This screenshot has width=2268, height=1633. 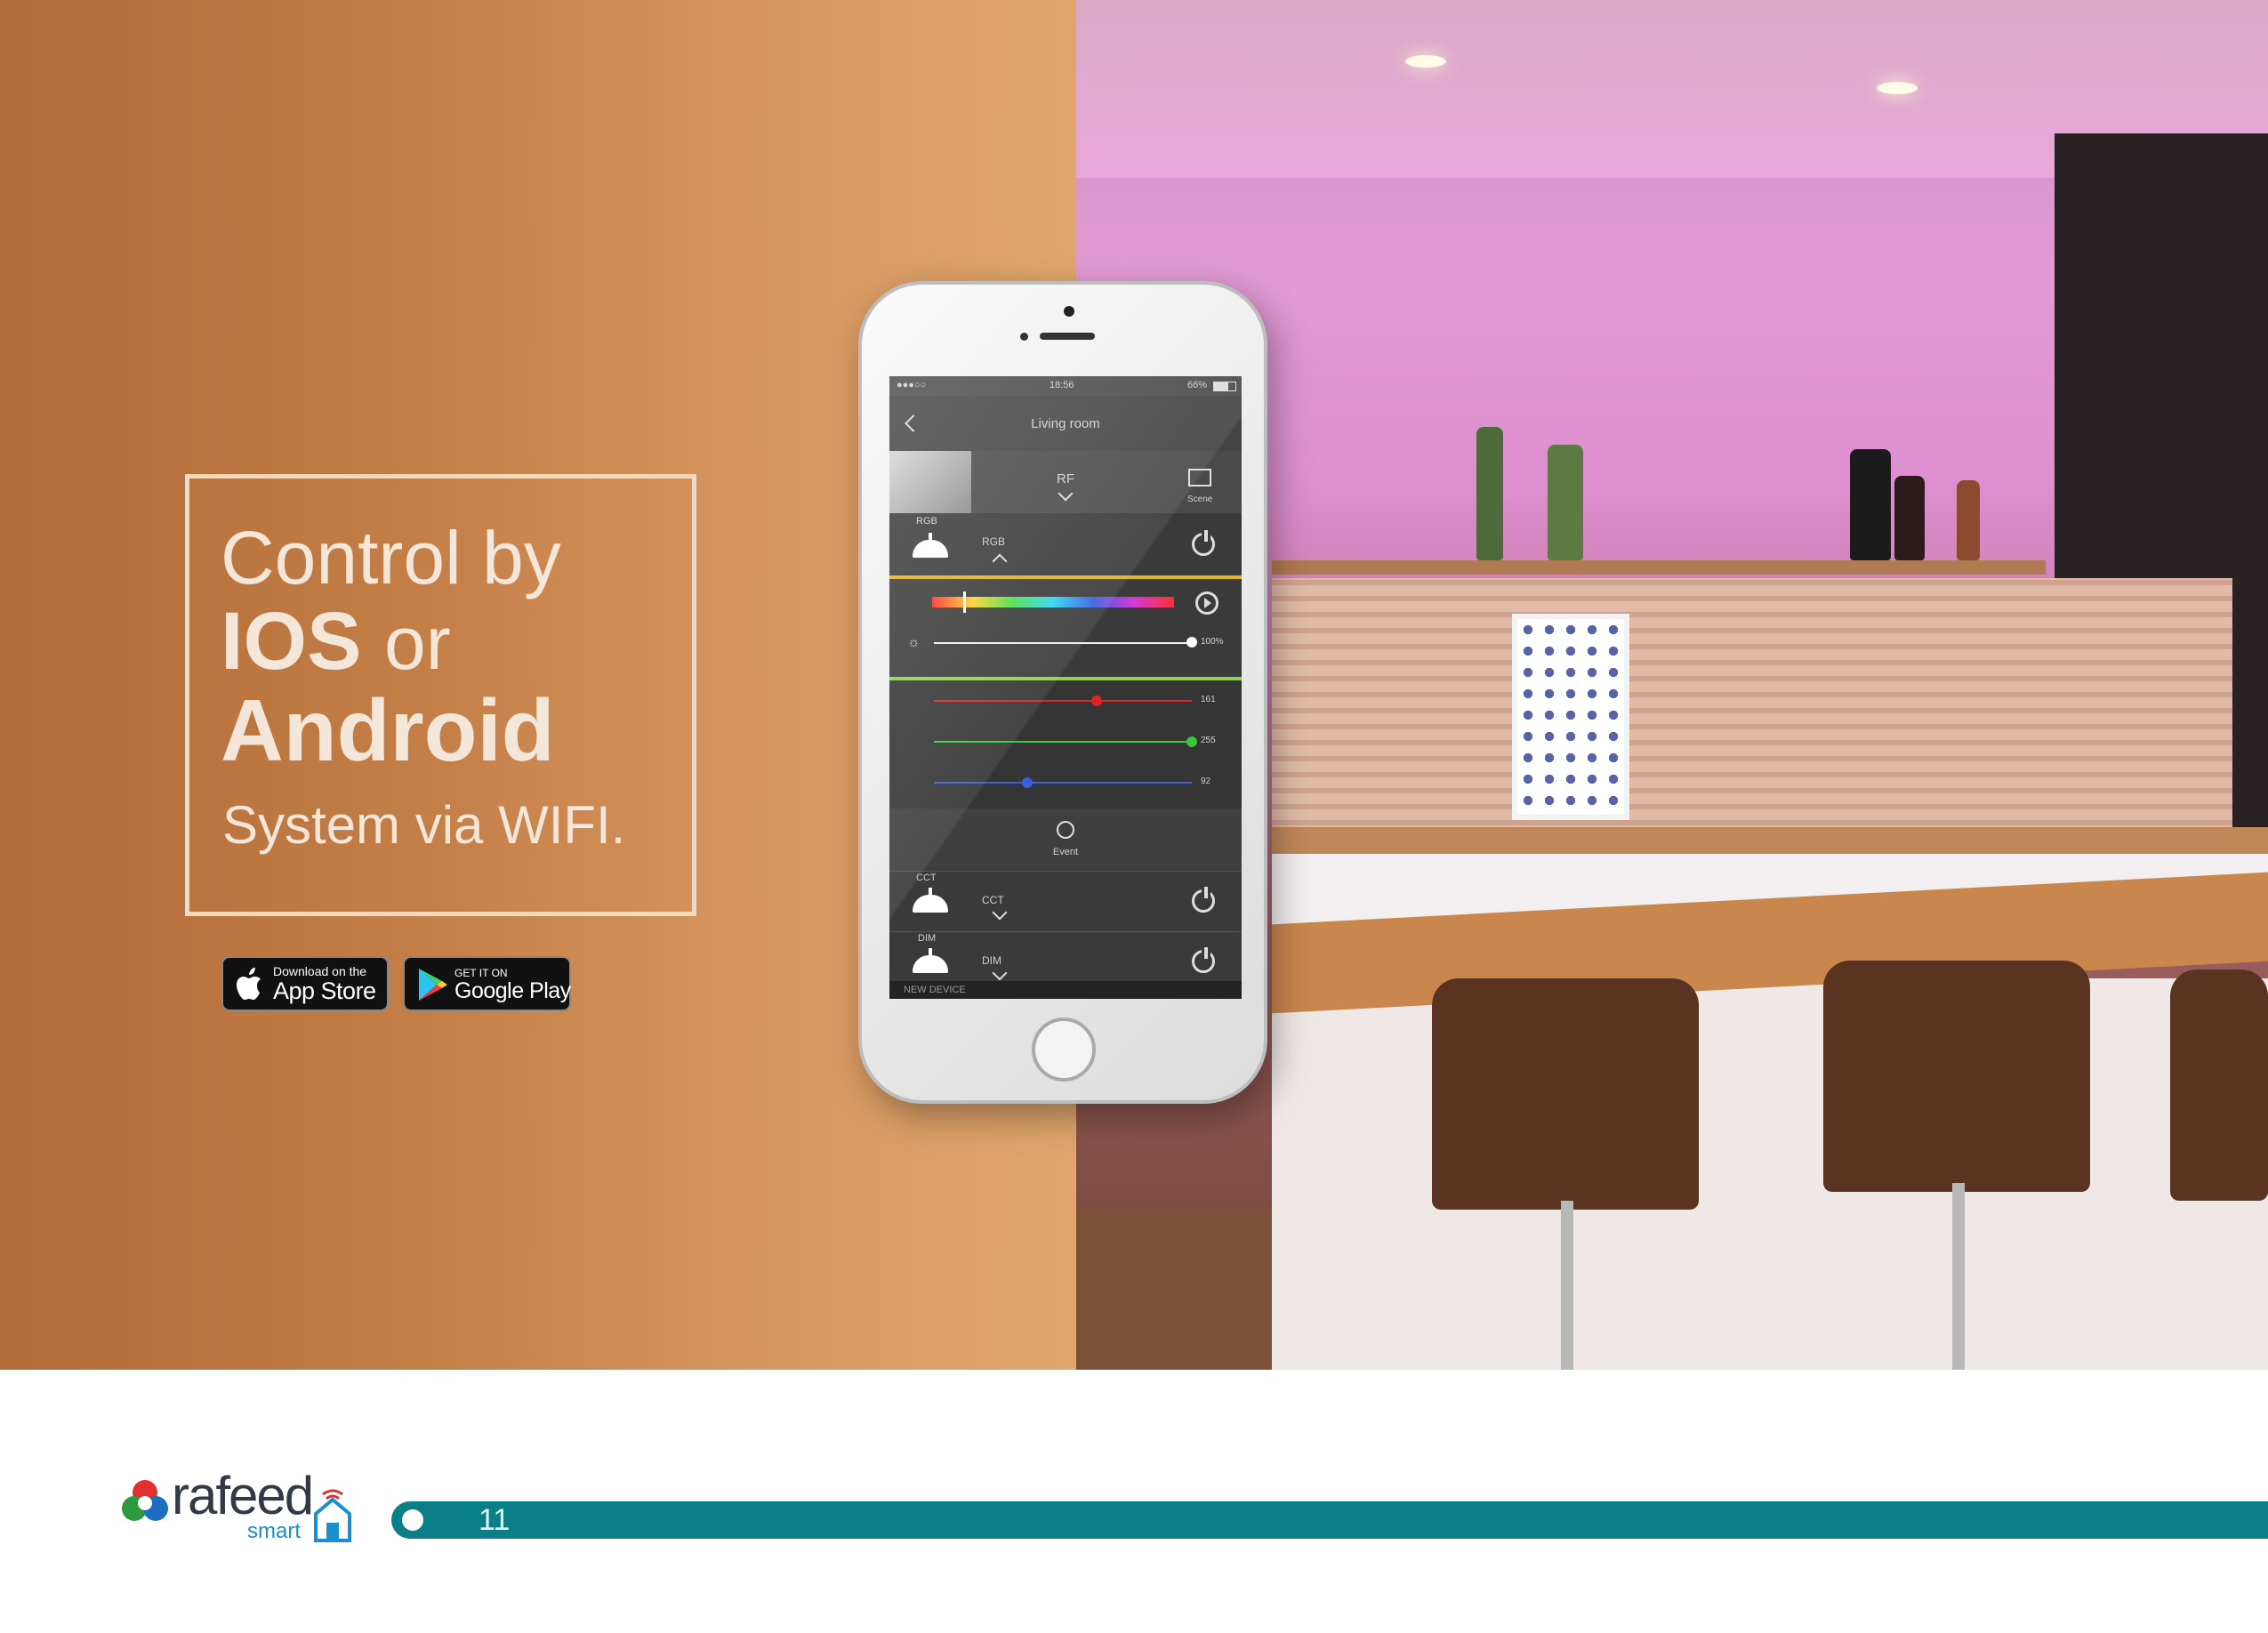 What do you see at coordinates (1191, 642) in the screenshot?
I see `brightness-slider-handle` at bounding box center [1191, 642].